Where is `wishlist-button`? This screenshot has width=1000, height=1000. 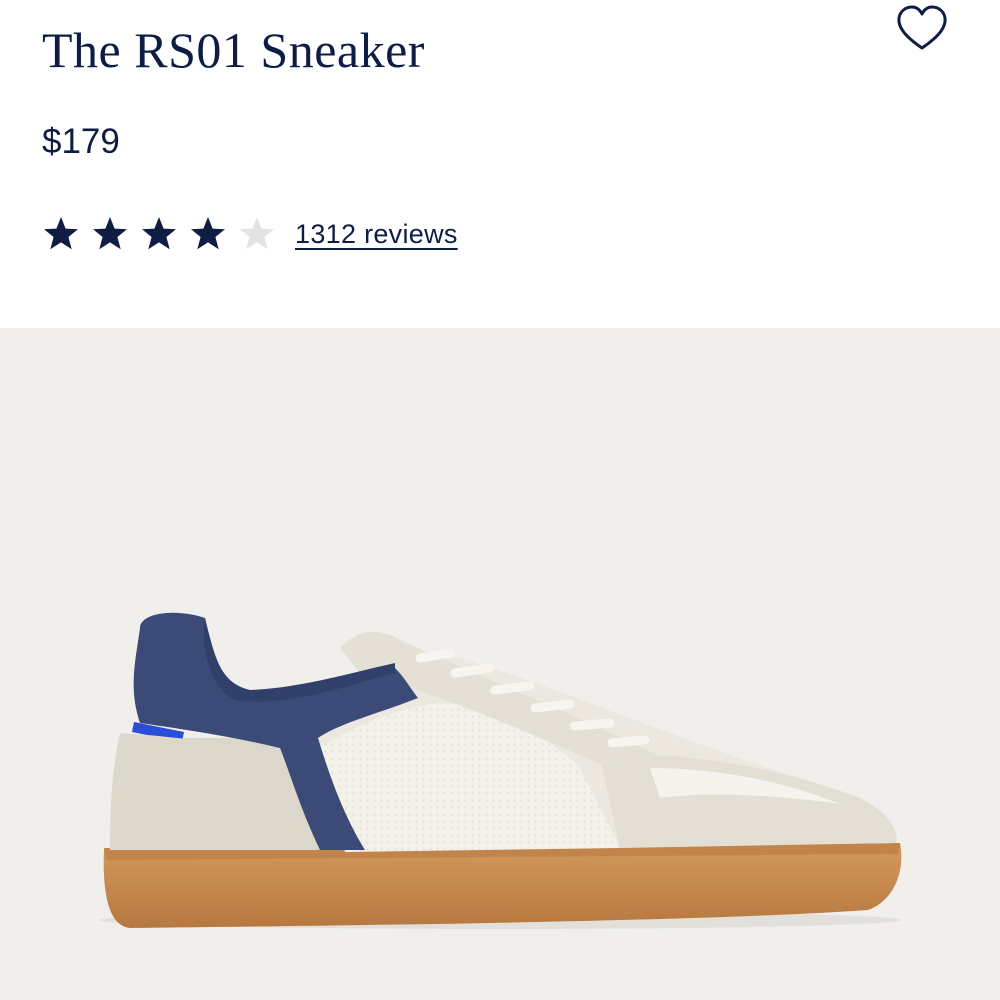 wishlist-button is located at coordinates (922, 29).